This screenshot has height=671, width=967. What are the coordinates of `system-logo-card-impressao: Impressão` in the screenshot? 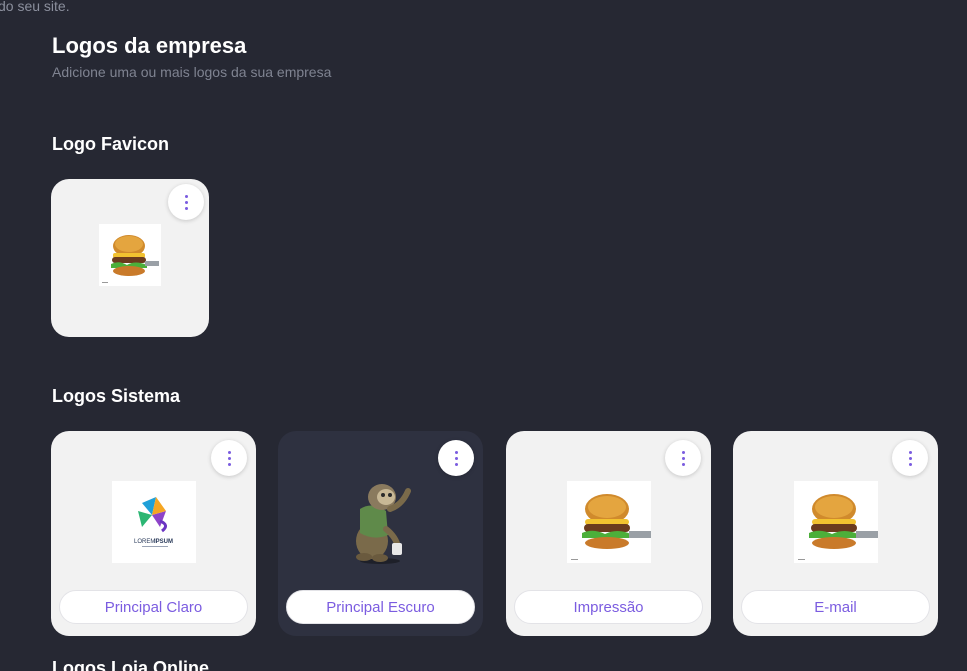 It's located at (608, 533).